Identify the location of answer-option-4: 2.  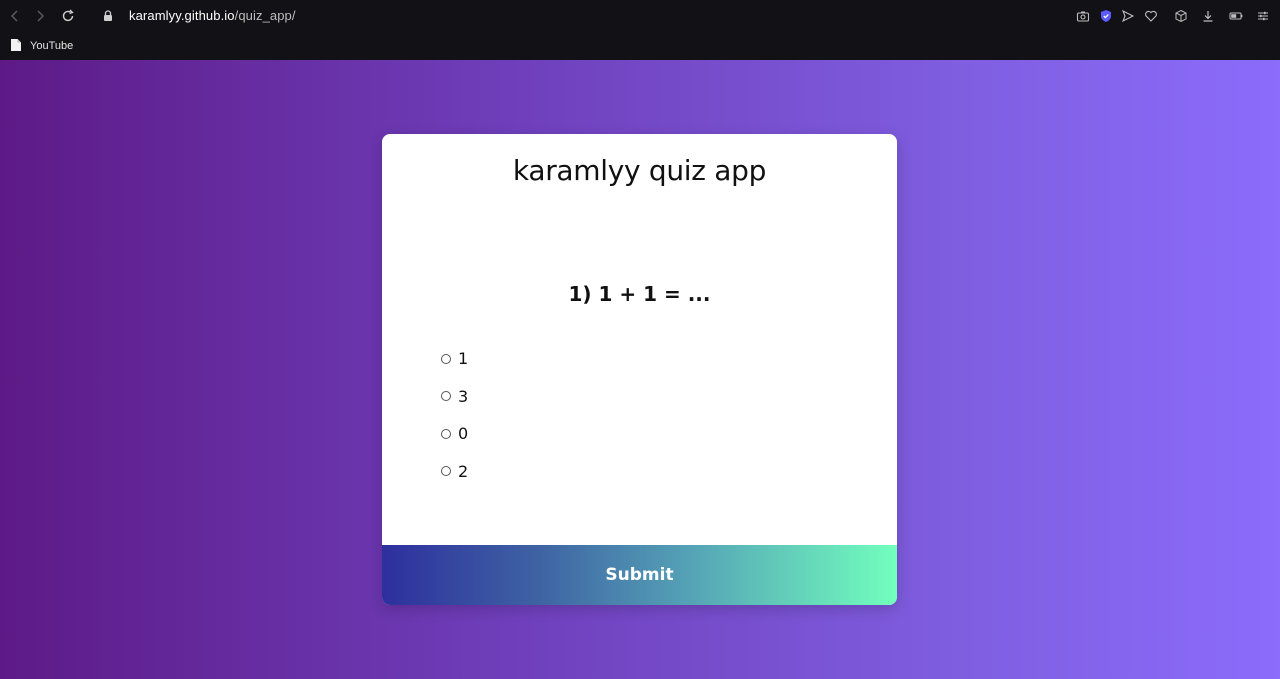
(641, 472).